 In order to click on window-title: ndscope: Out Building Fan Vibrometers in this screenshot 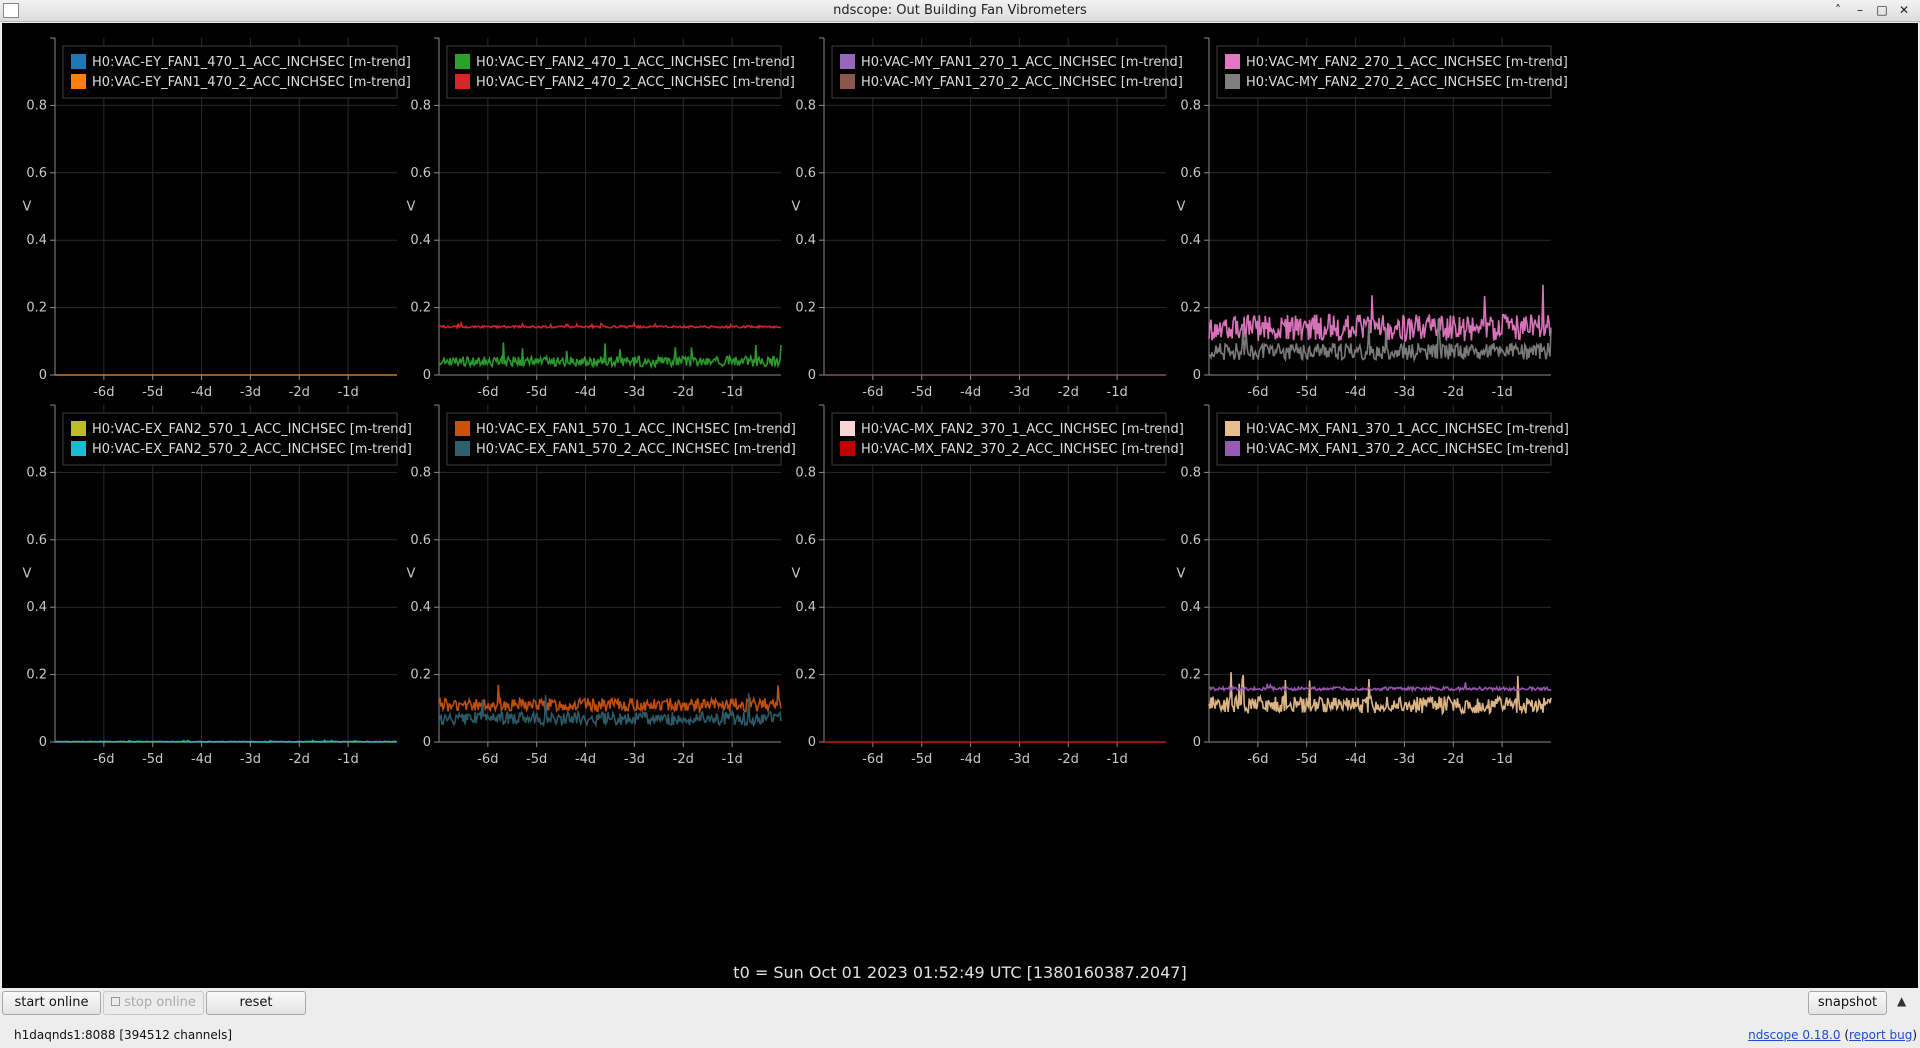, I will do `click(960, 10)`.